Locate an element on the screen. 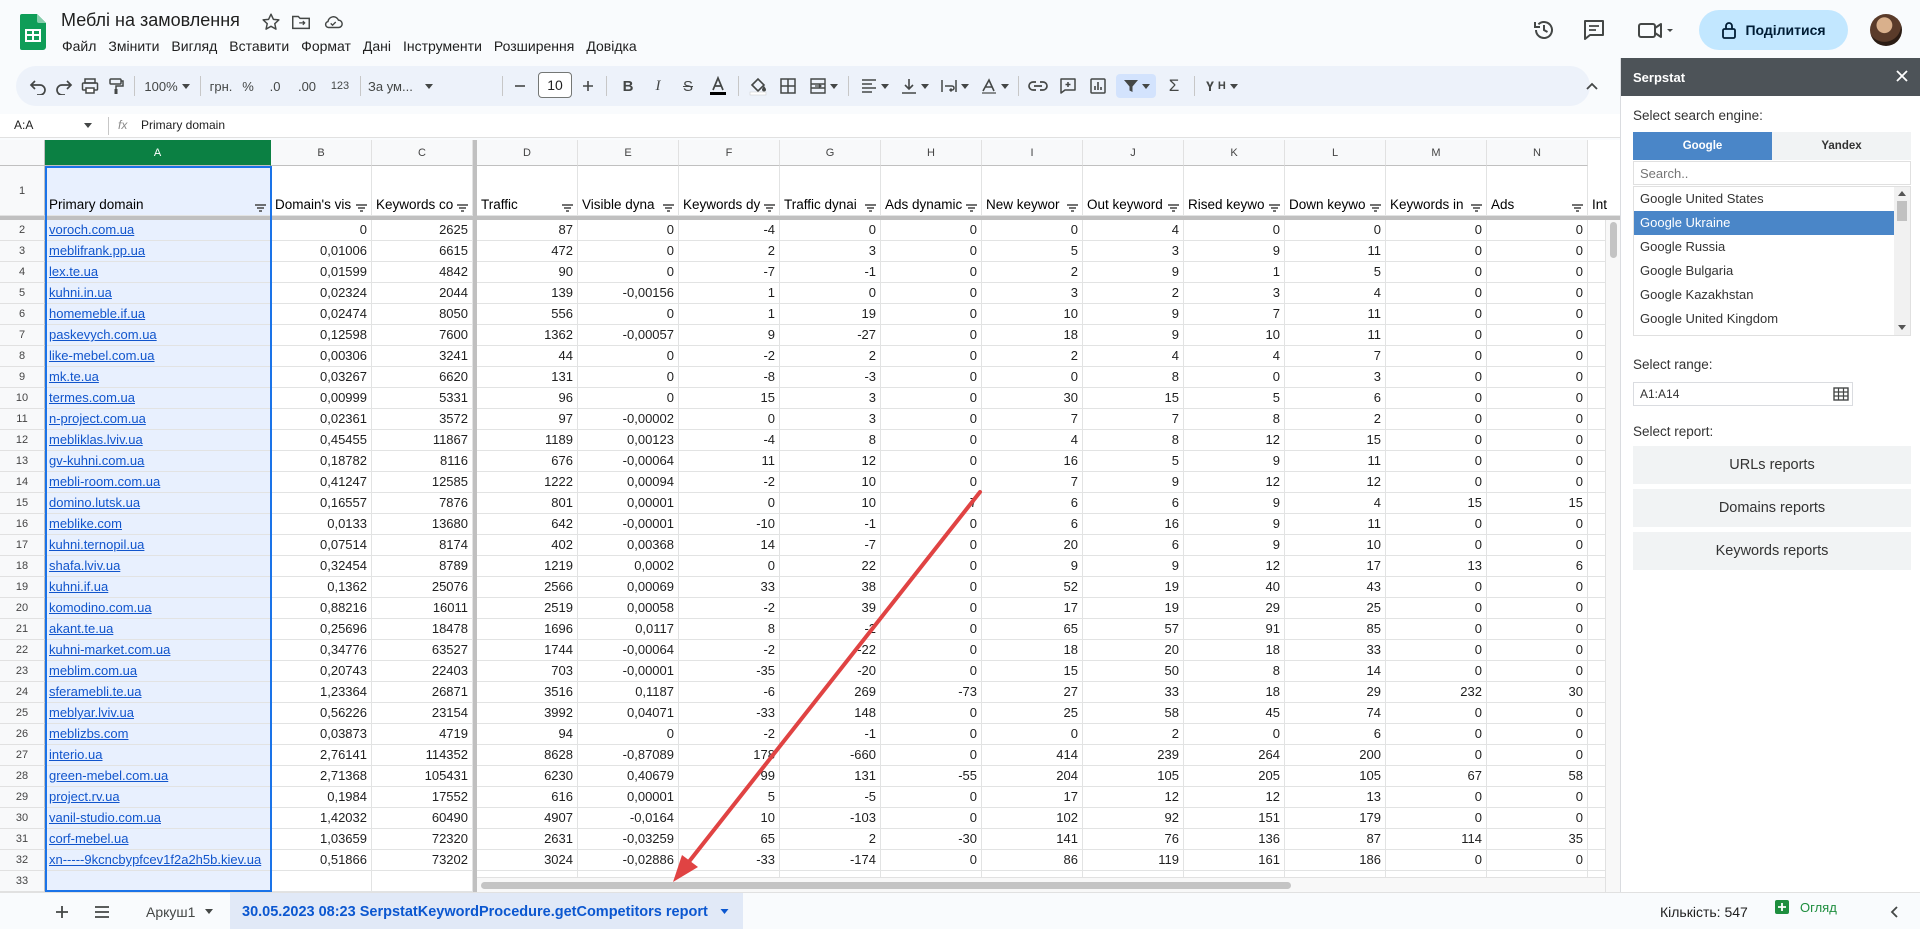  data-cell: 91 is located at coordinates (1234, 629).